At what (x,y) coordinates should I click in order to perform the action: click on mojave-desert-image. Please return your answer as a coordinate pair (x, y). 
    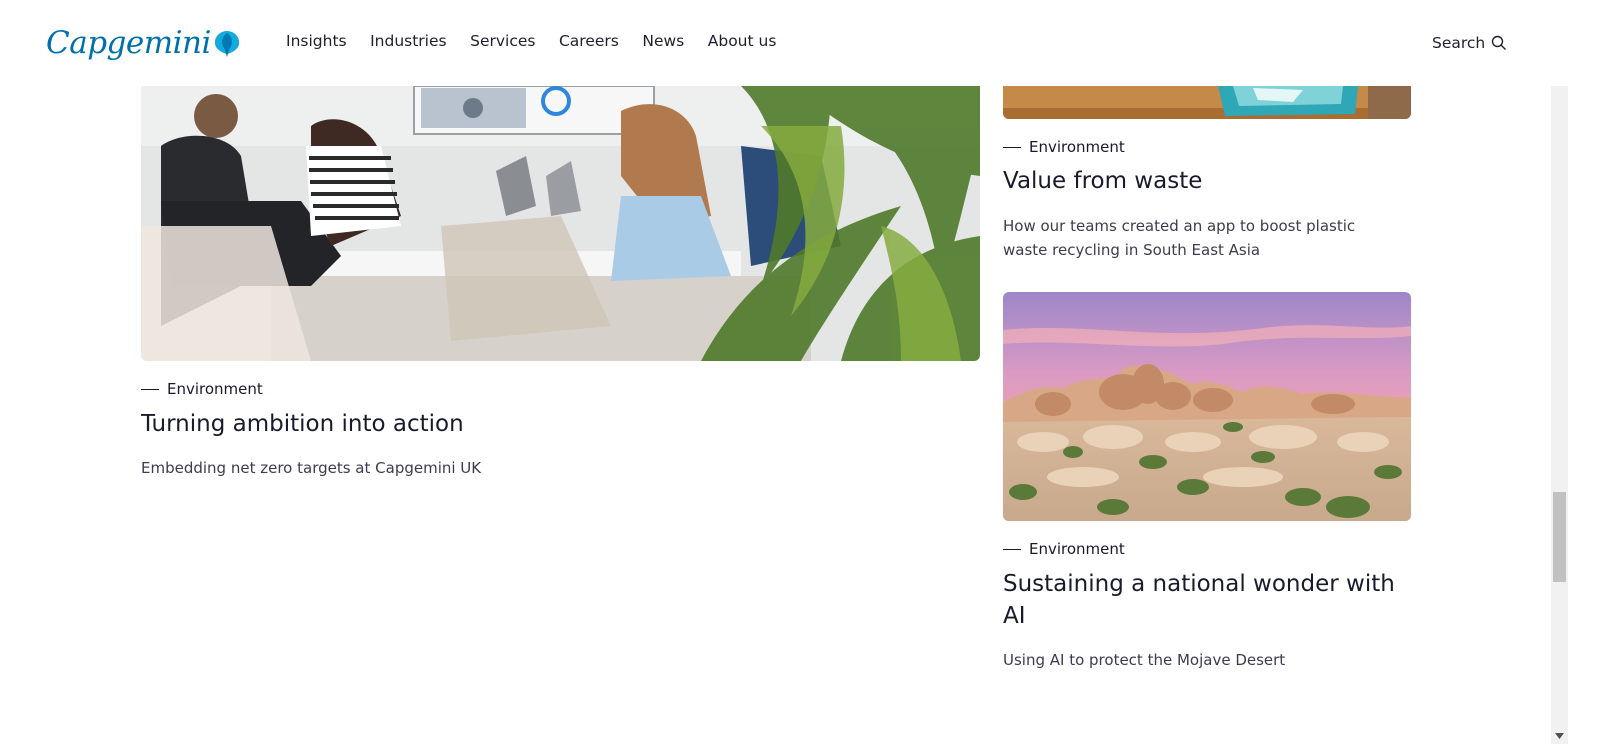
    Looking at the image, I should click on (1207, 406).